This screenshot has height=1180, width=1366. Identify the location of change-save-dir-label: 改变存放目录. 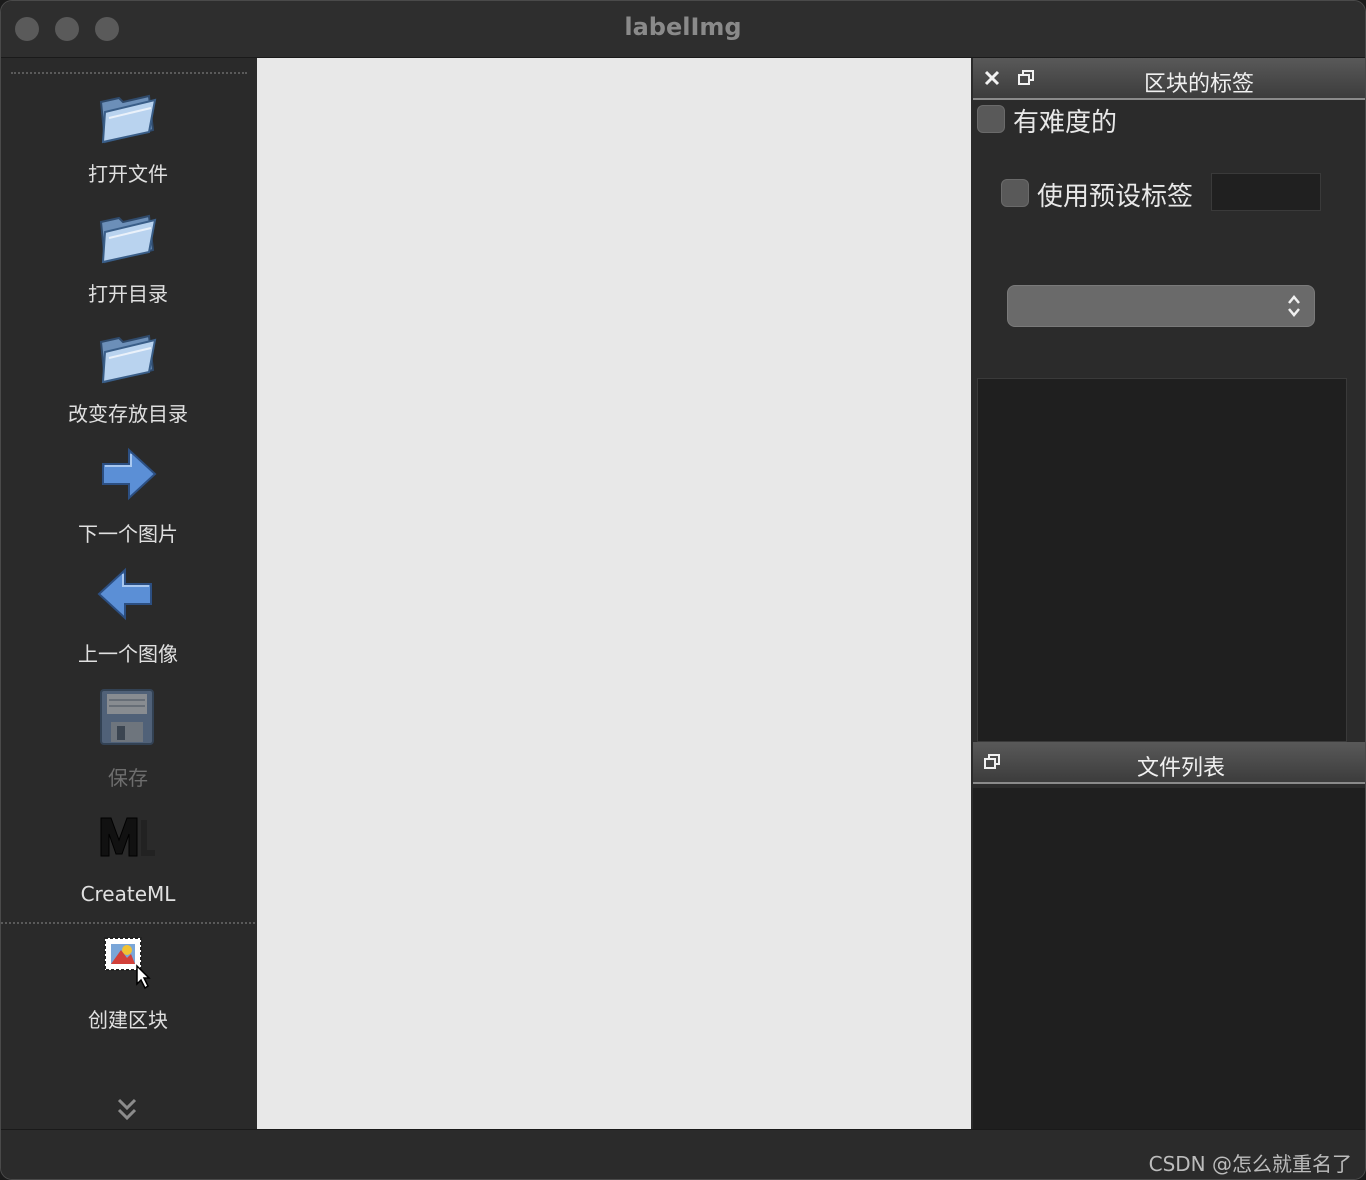
(128, 414).